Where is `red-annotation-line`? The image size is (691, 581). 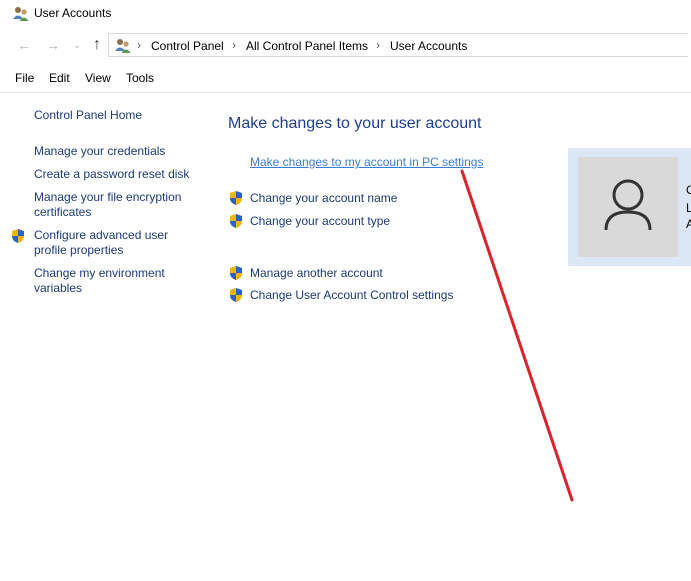 red-annotation-line is located at coordinates (517, 335).